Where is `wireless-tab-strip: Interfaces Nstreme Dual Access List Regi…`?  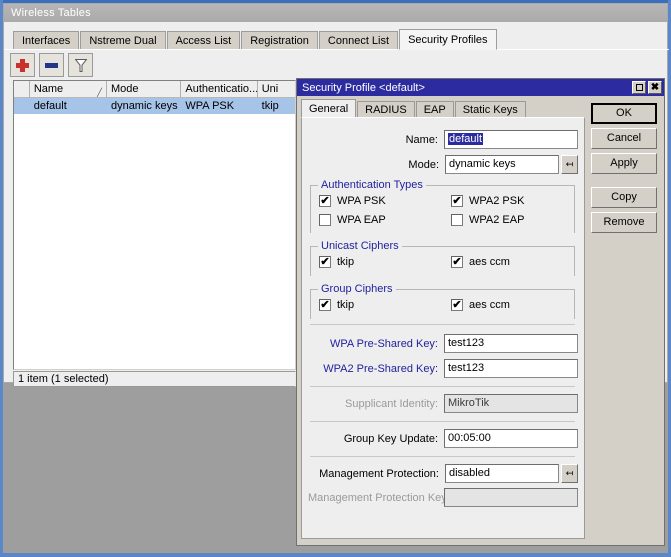 wireless-tab-strip: Interfaces Nstreme Dual Access List Regi… is located at coordinates (336, 39).